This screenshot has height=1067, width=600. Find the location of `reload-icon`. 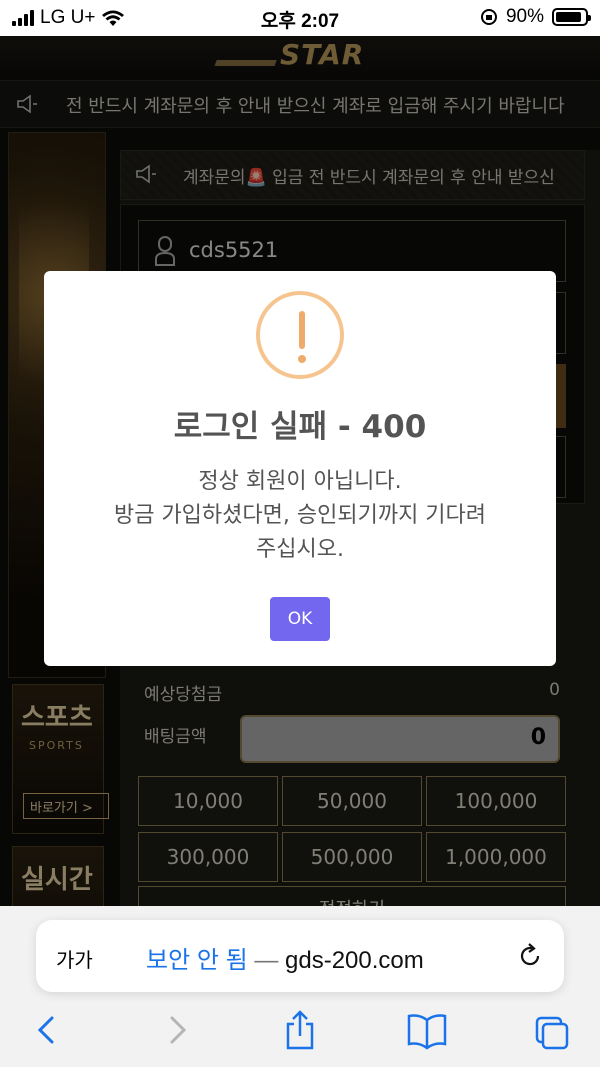

reload-icon is located at coordinates (530, 956).